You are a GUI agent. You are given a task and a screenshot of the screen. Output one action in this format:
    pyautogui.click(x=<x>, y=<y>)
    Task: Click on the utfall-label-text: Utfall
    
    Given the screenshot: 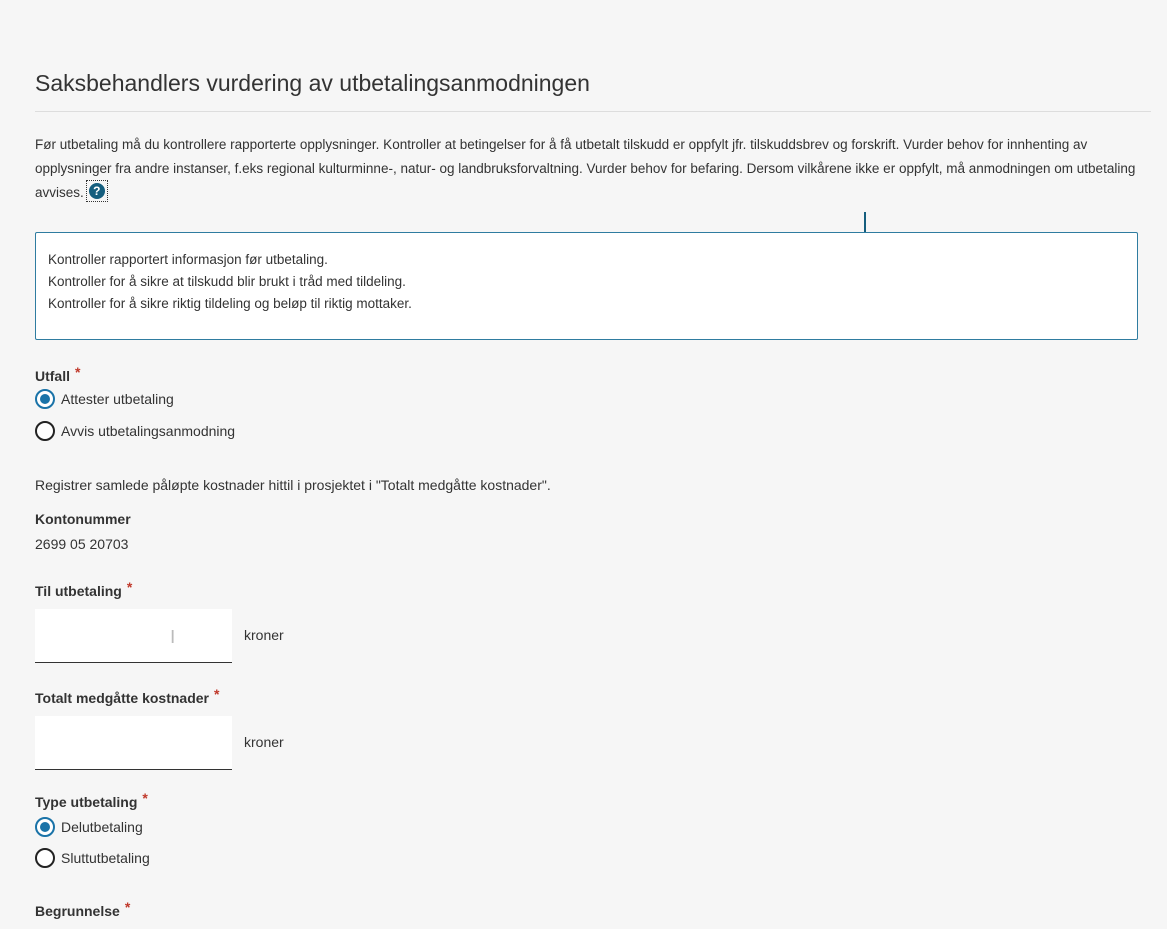 What is the action you would take?
    pyautogui.click(x=52, y=376)
    